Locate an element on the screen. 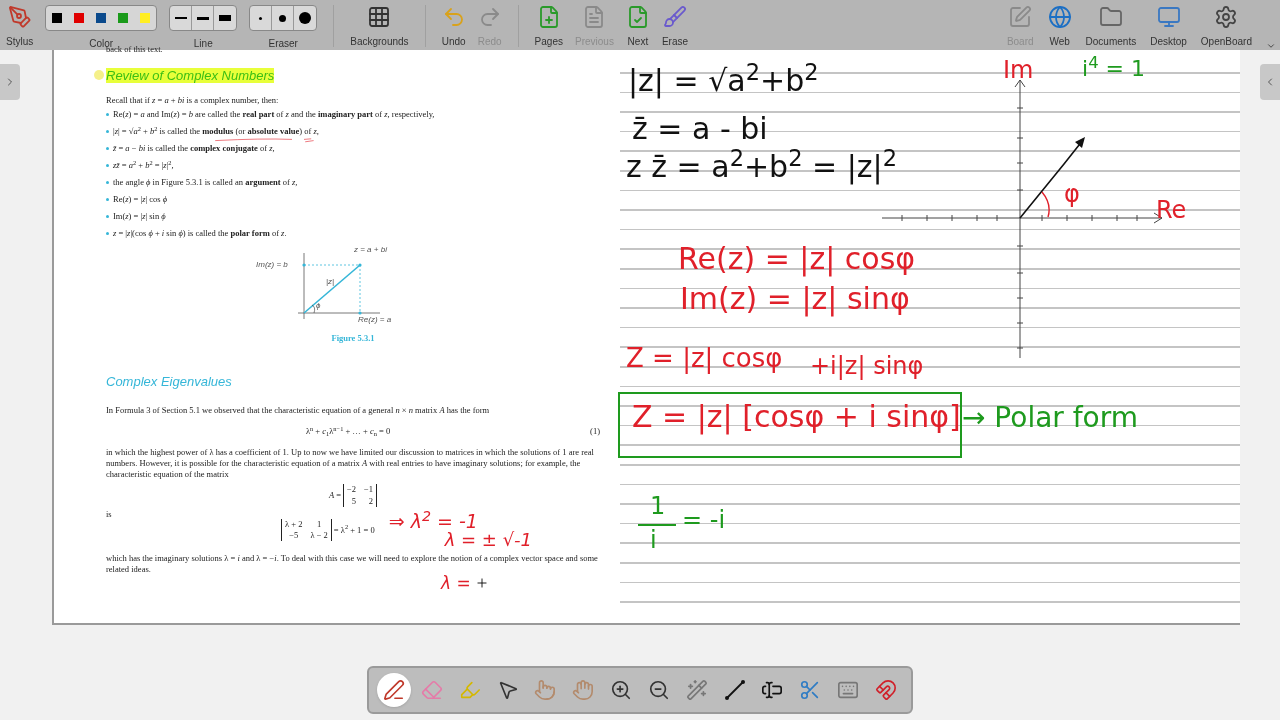 Image resolution: width=1280 pixels, height=720 pixels. settings-icon is located at coordinates (1226, 17).